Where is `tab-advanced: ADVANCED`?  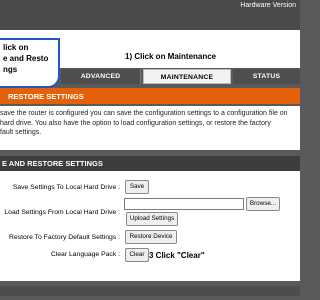
tab-advanced: ADVANCED is located at coordinates (101, 76).